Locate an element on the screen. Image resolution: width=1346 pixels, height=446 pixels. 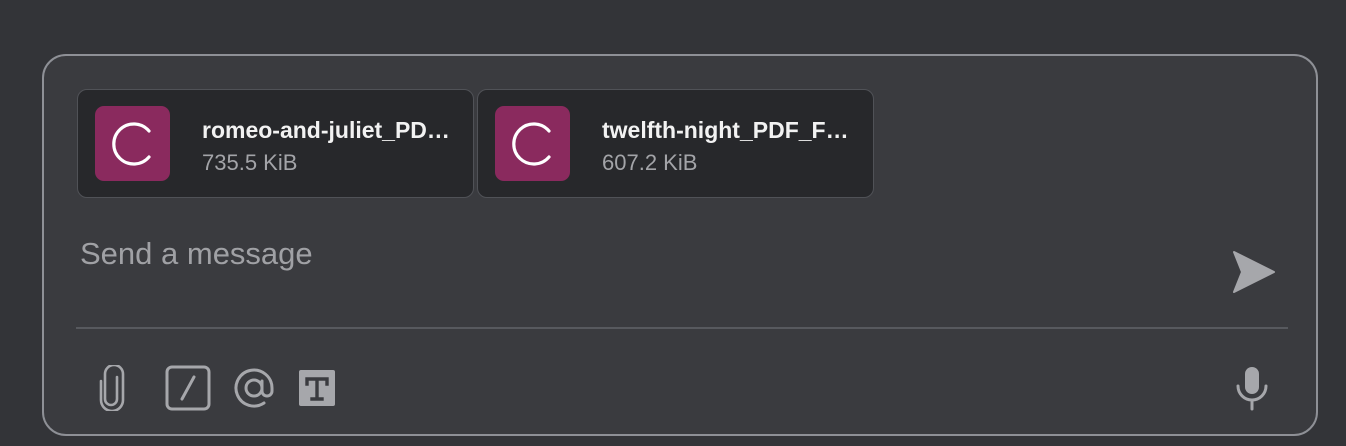
slash-command-icon is located at coordinates (188, 388).